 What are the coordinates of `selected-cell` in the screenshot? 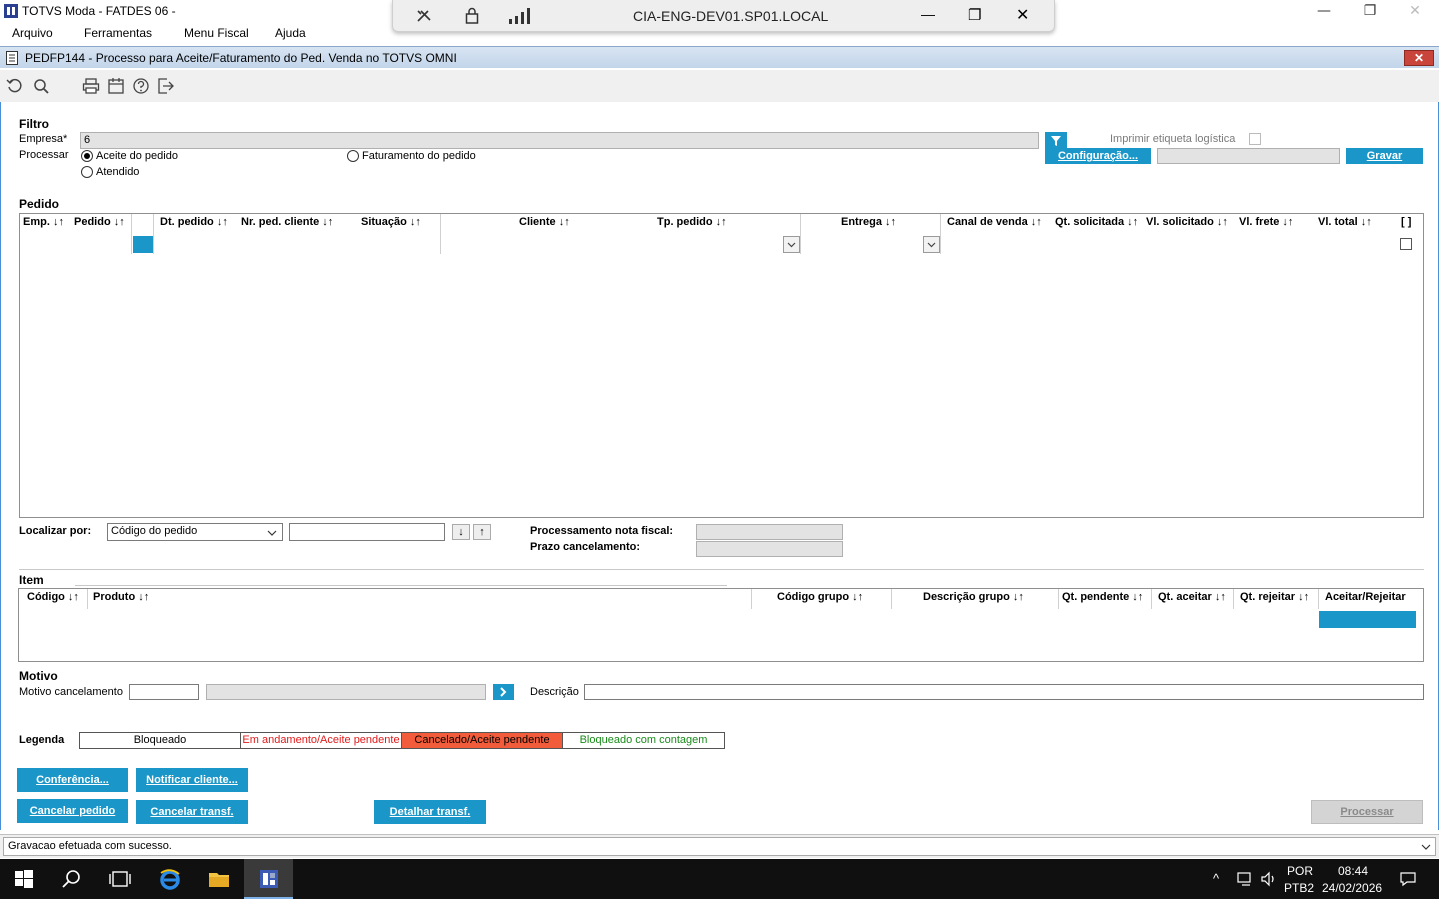 It's located at (143, 244).